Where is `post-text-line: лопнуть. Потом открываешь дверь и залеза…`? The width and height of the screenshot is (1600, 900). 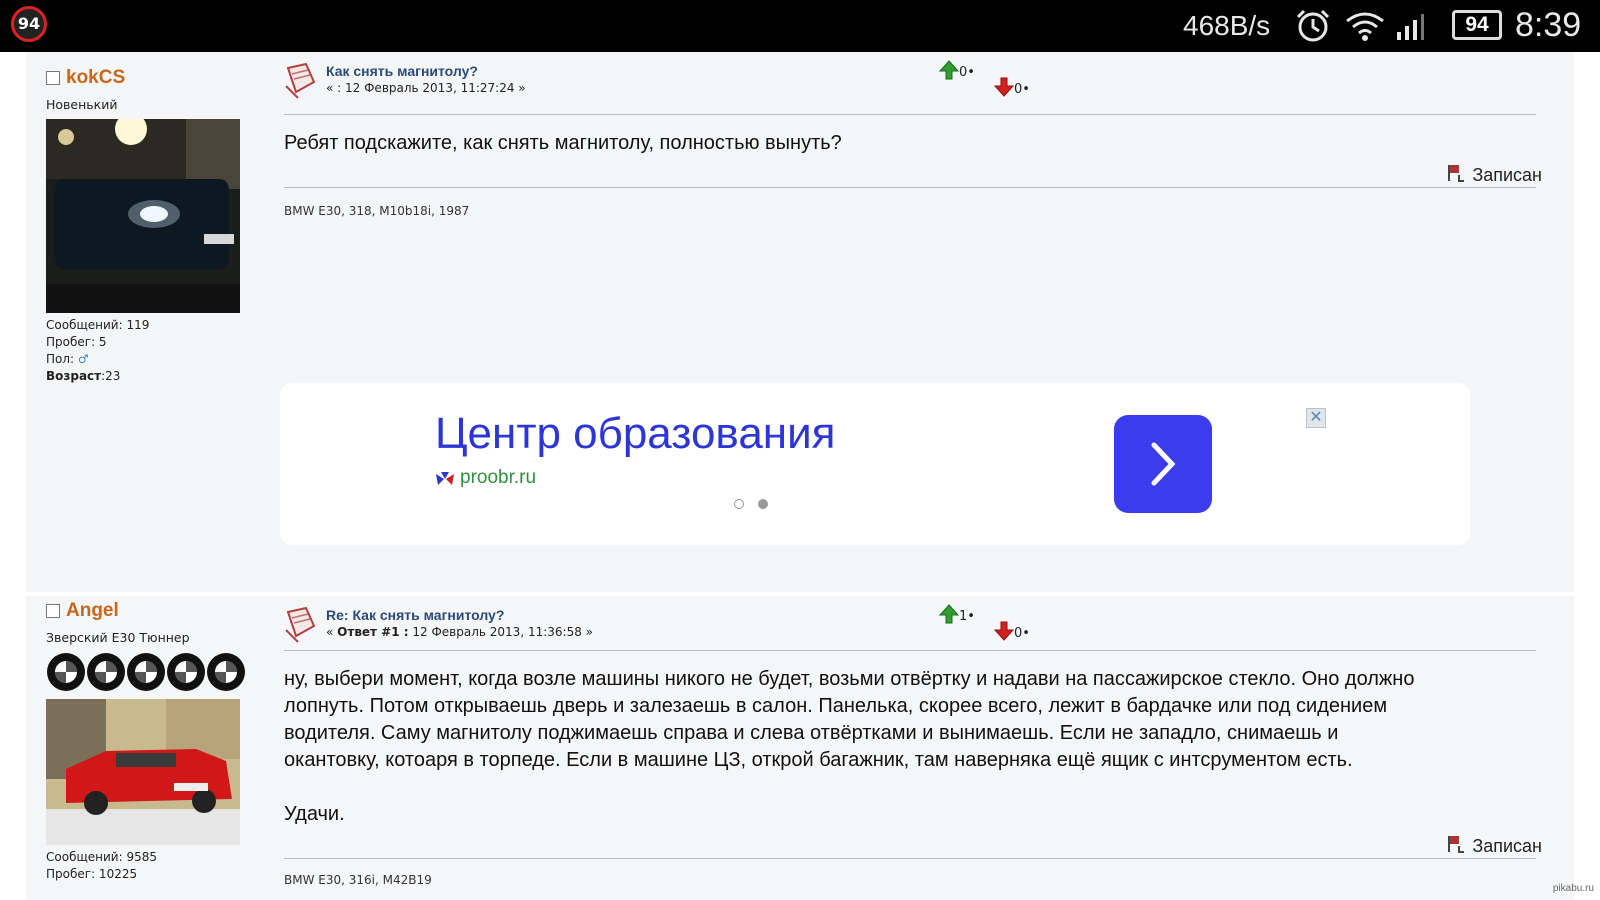 post-text-line: лопнуть. Потом открываешь дверь и залеза… is located at coordinates (836, 706).